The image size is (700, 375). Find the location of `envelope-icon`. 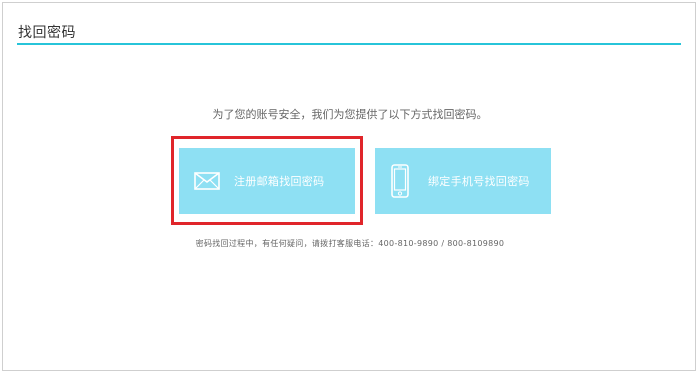

envelope-icon is located at coordinates (207, 181).